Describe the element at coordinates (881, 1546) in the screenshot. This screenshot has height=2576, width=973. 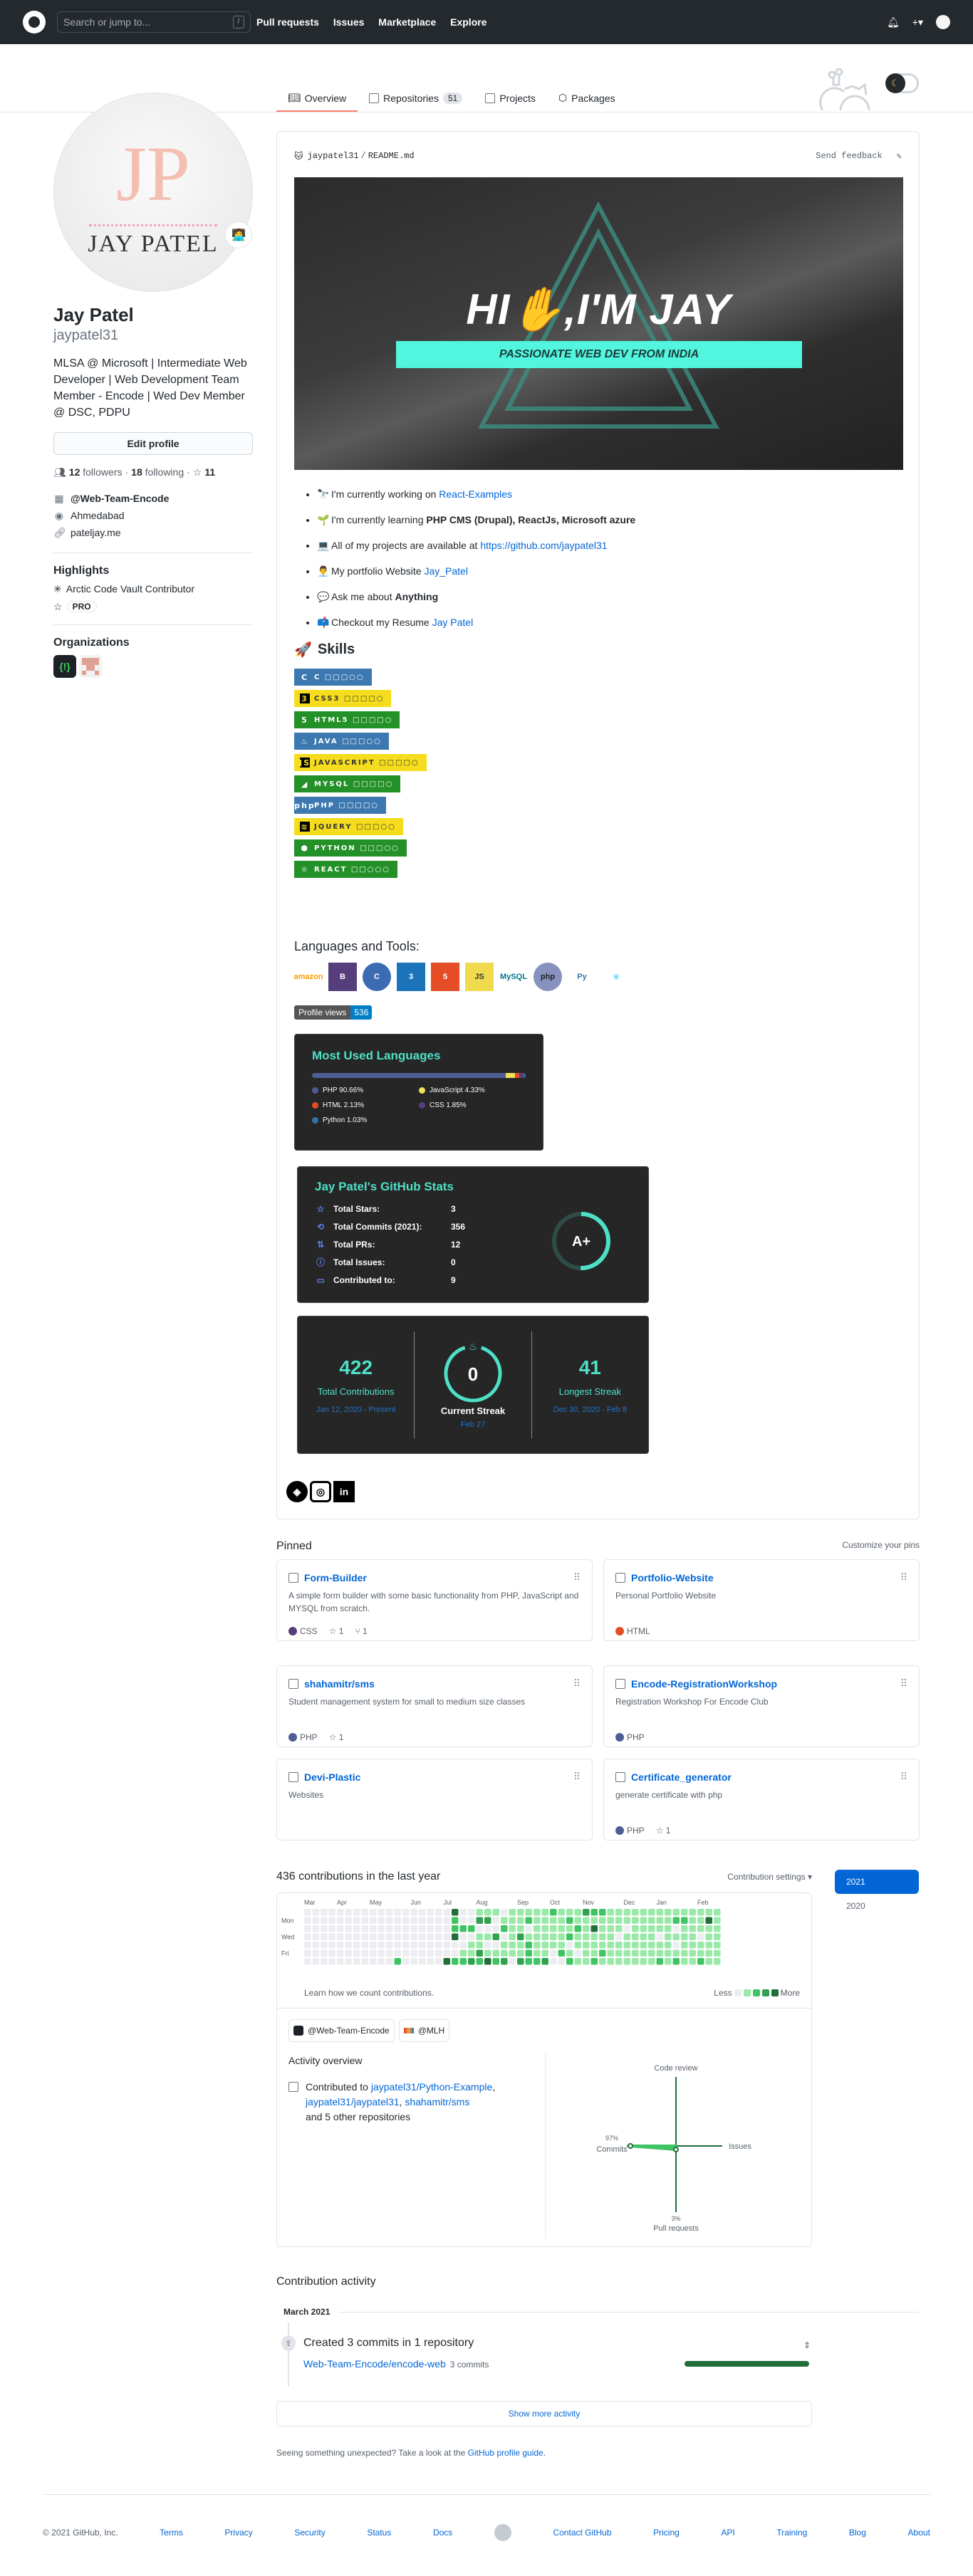
I see `customize-pins-link: Customize your pins` at that location.